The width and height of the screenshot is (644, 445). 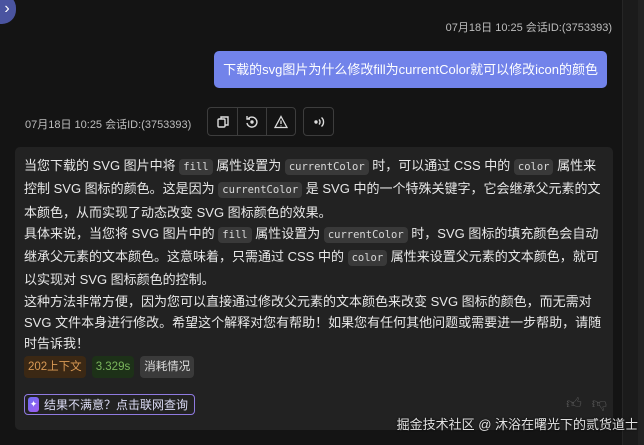 I want to click on sidebar-toggle-button: ›, so click(x=8, y=12).